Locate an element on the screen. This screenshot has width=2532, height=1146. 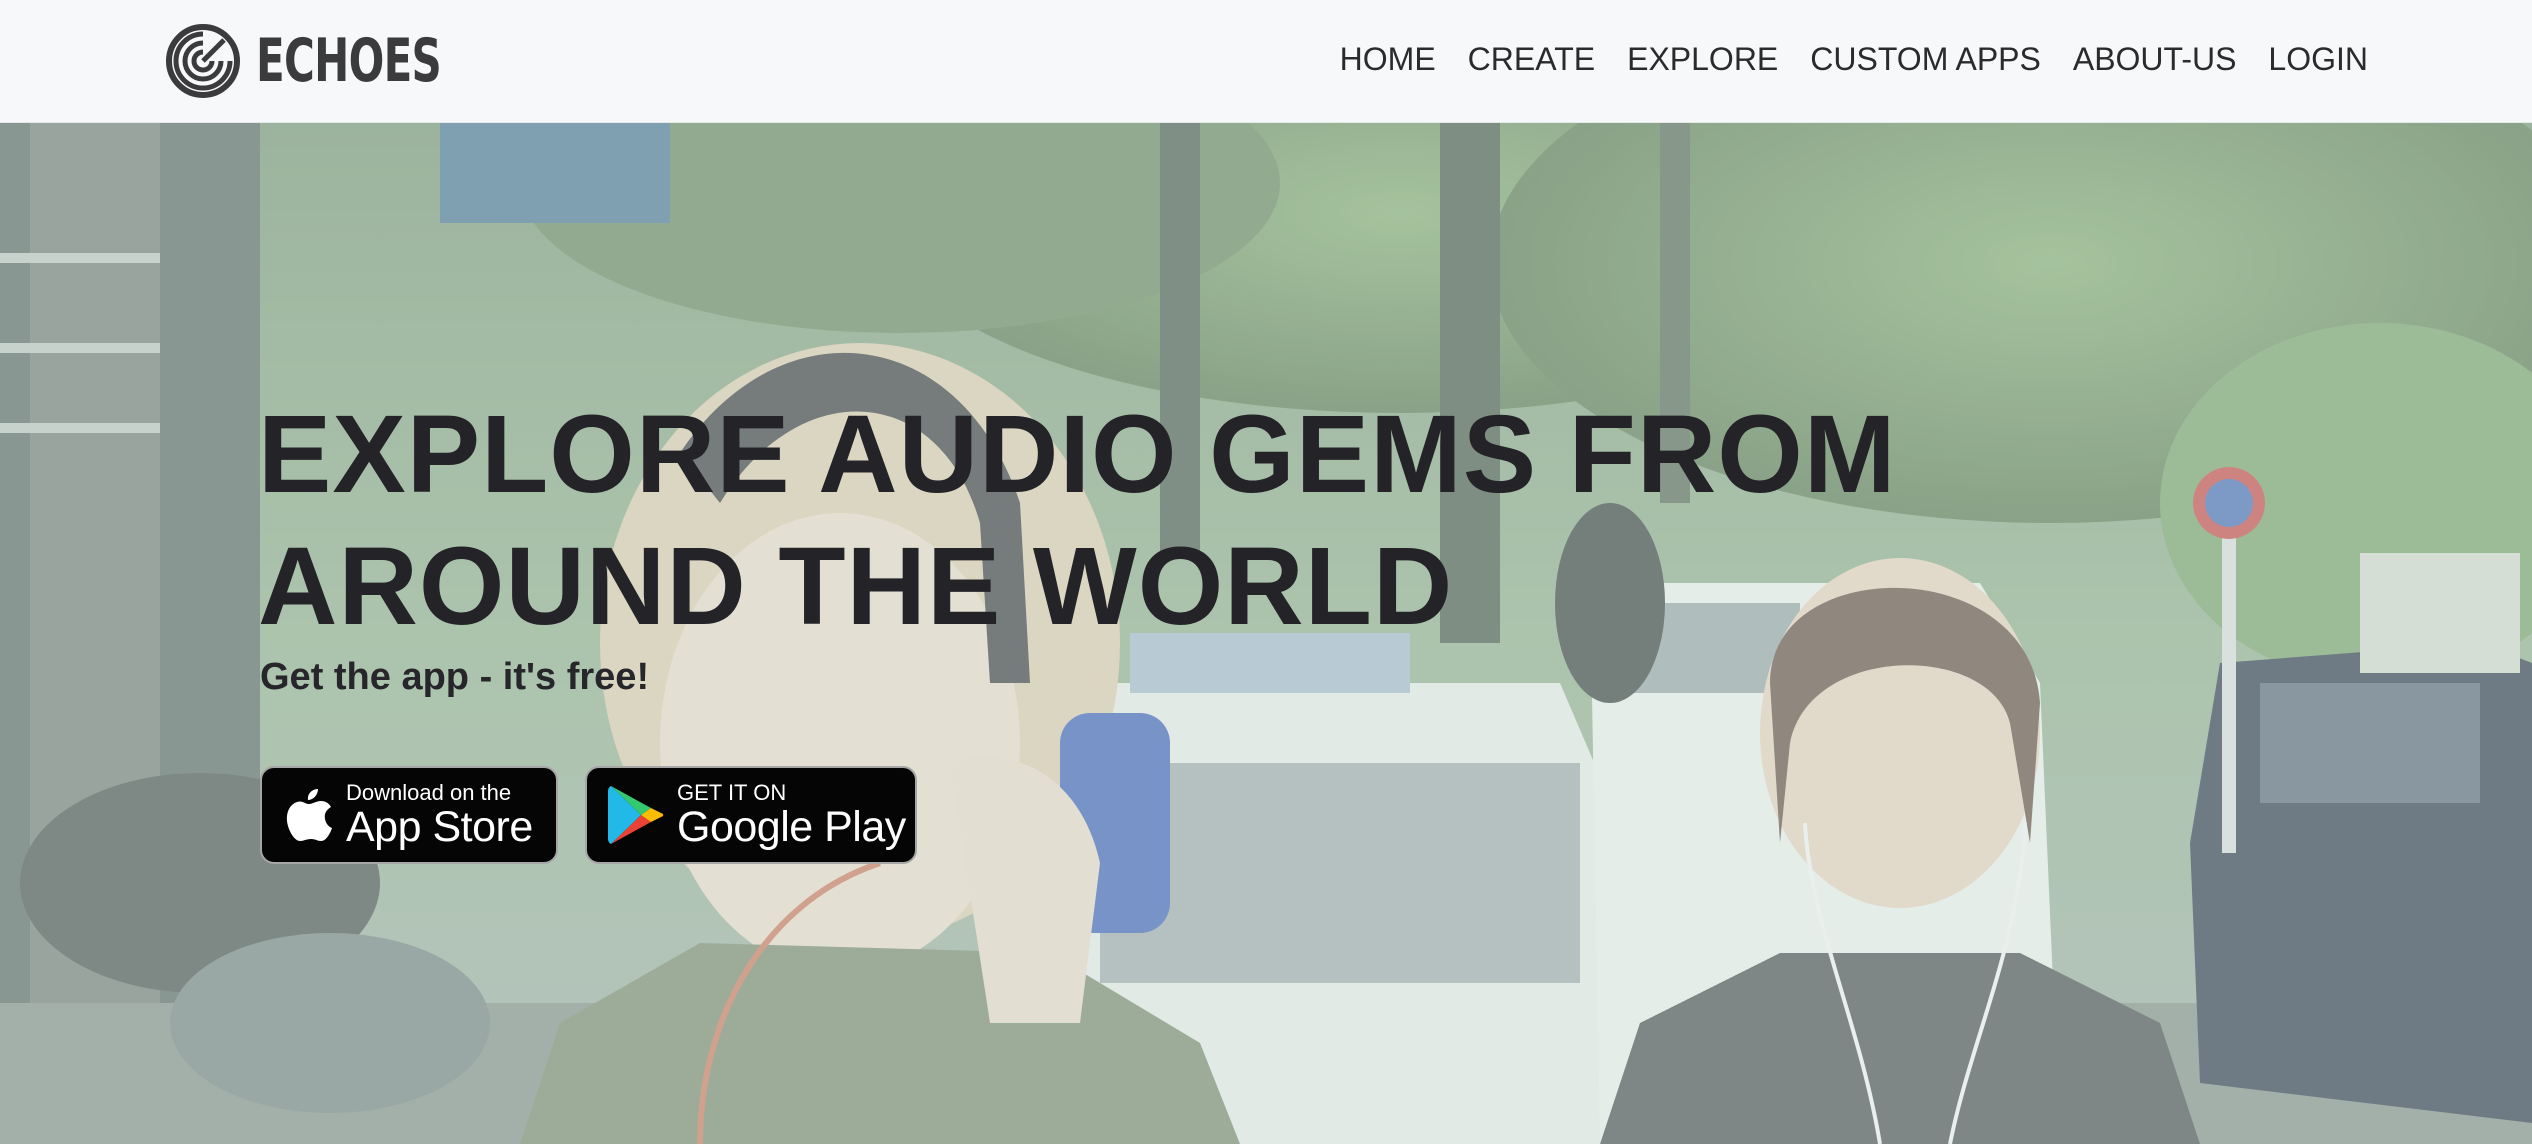
app-store-badge-big: App Store is located at coordinates (439, 827).